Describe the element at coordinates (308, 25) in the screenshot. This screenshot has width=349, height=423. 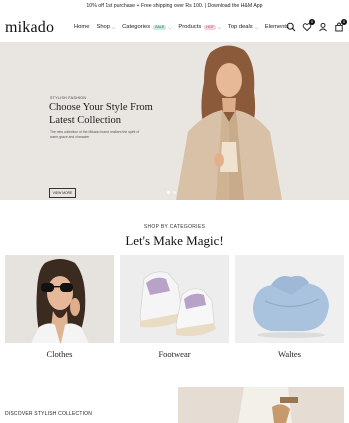
I see `heart-icon: 0` at that location.